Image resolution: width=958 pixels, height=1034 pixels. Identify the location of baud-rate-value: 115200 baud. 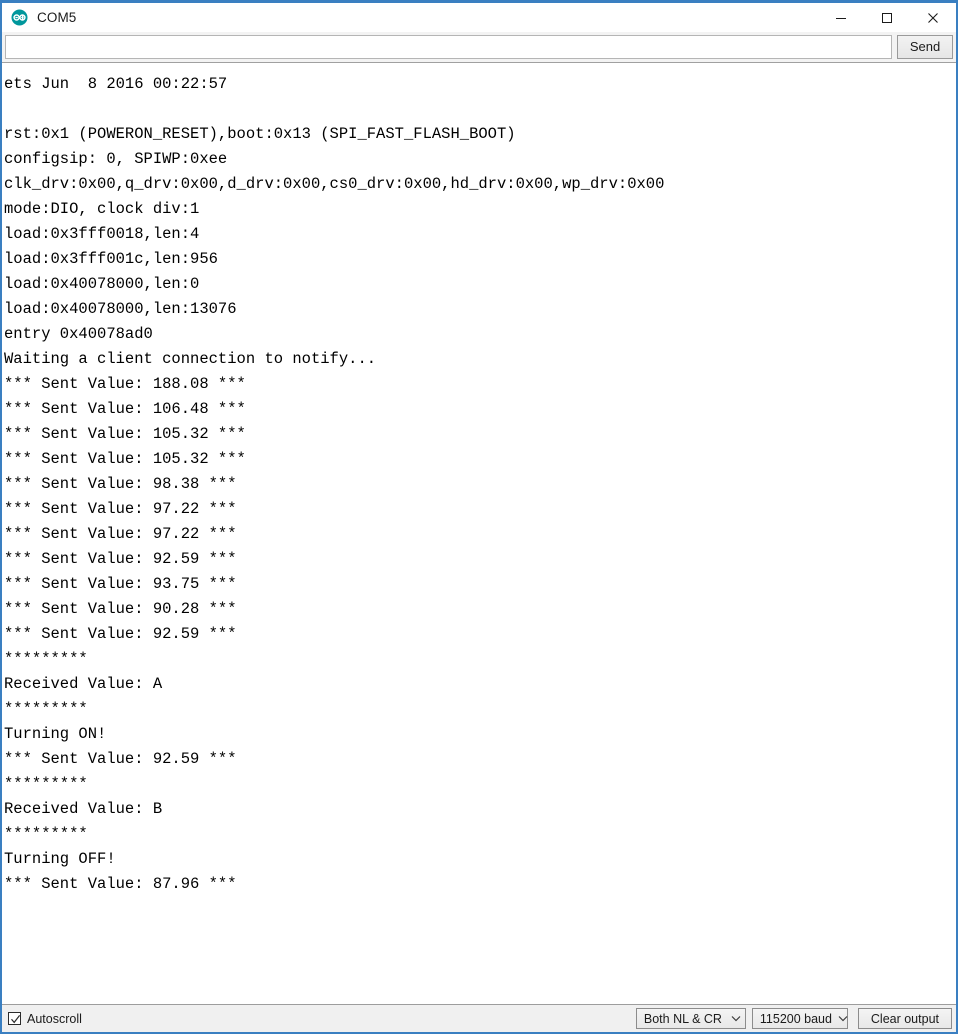
(795, 1018).